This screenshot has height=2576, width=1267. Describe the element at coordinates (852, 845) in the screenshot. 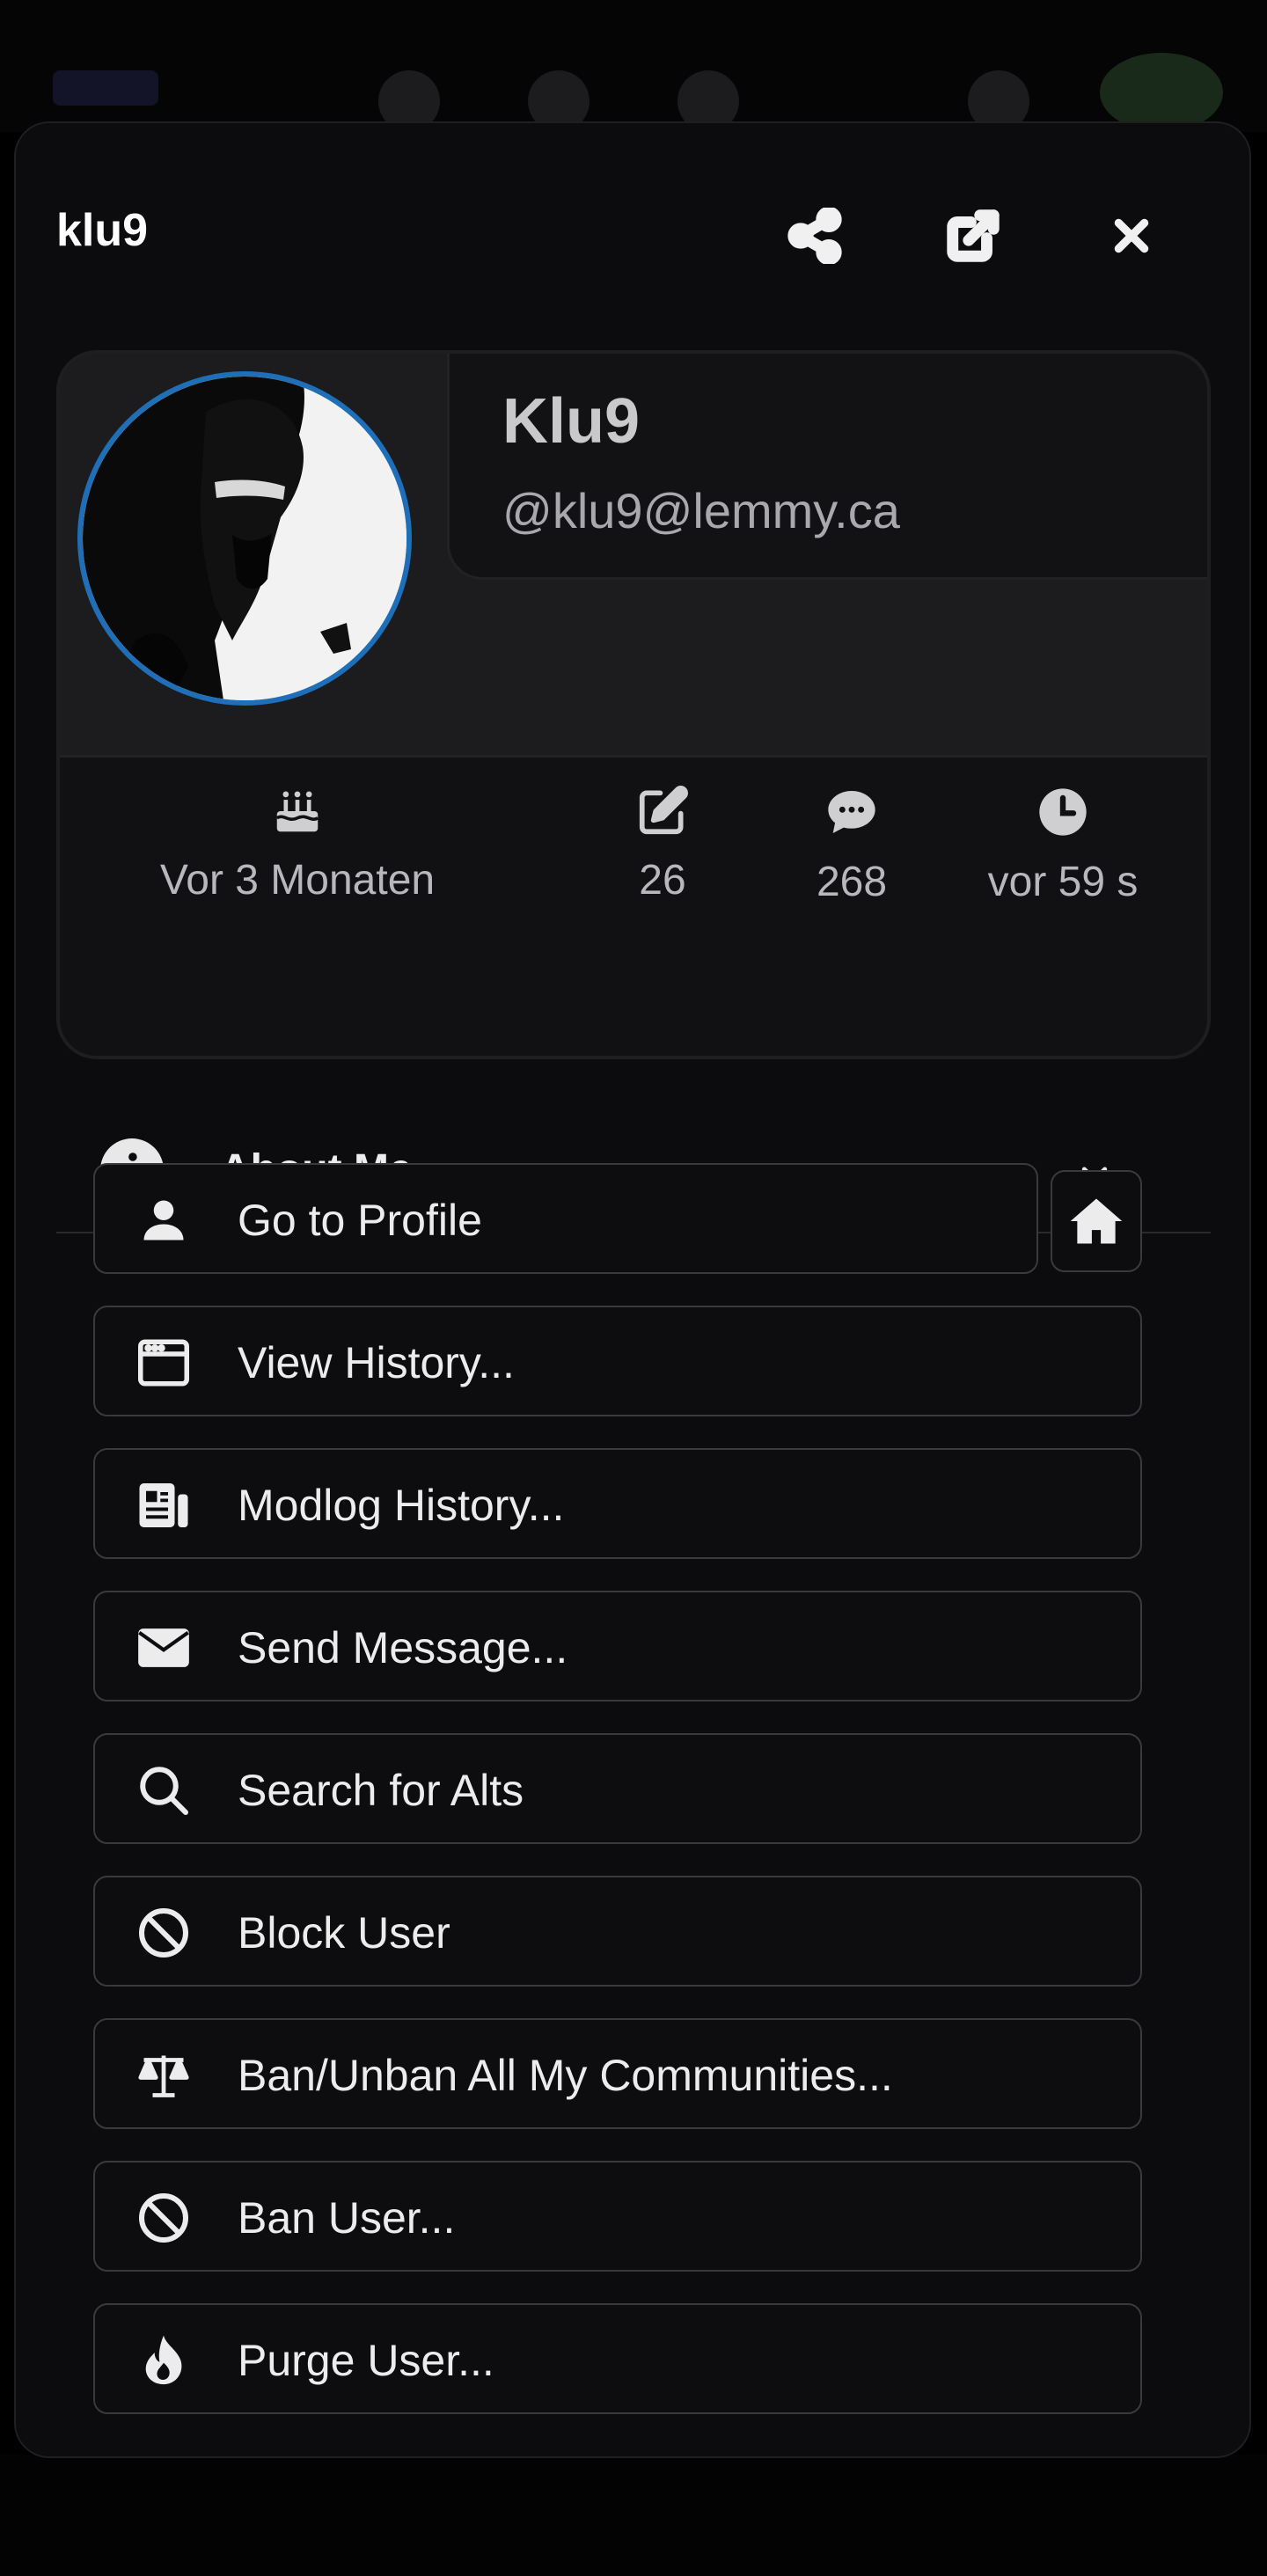

I see `stat-comments: 268` at that location.